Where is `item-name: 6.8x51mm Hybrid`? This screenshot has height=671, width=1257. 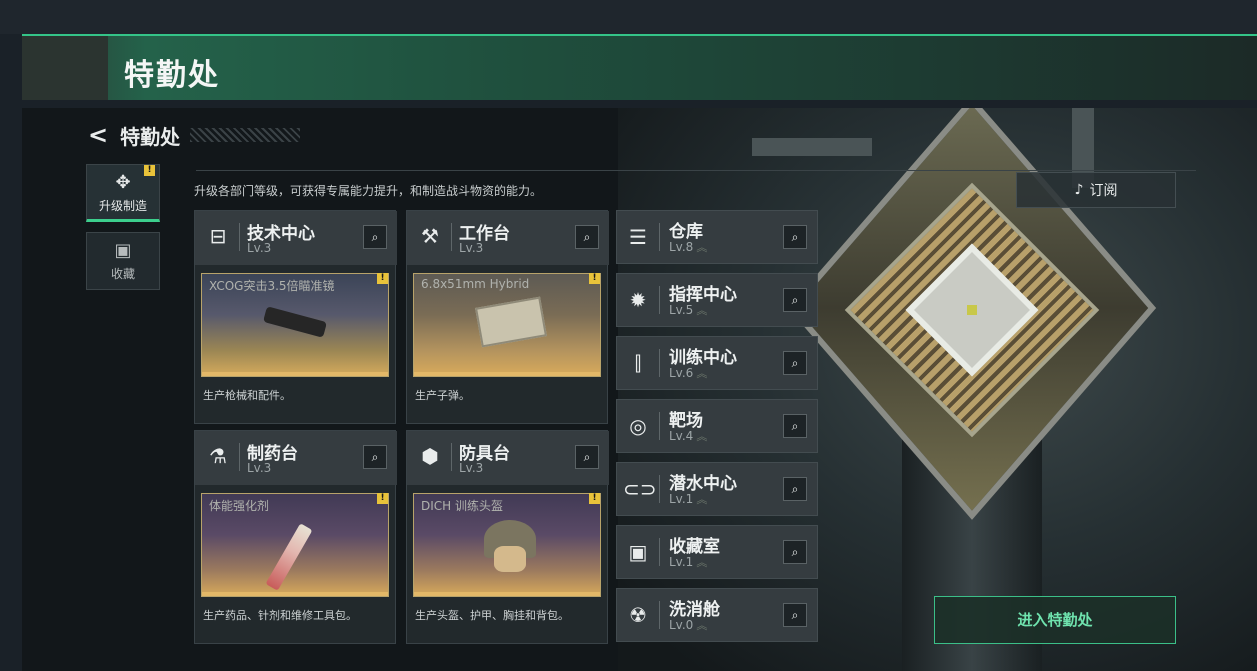 item-name: 6.8x51mm Hybrid is located at coordinates (475, 284).